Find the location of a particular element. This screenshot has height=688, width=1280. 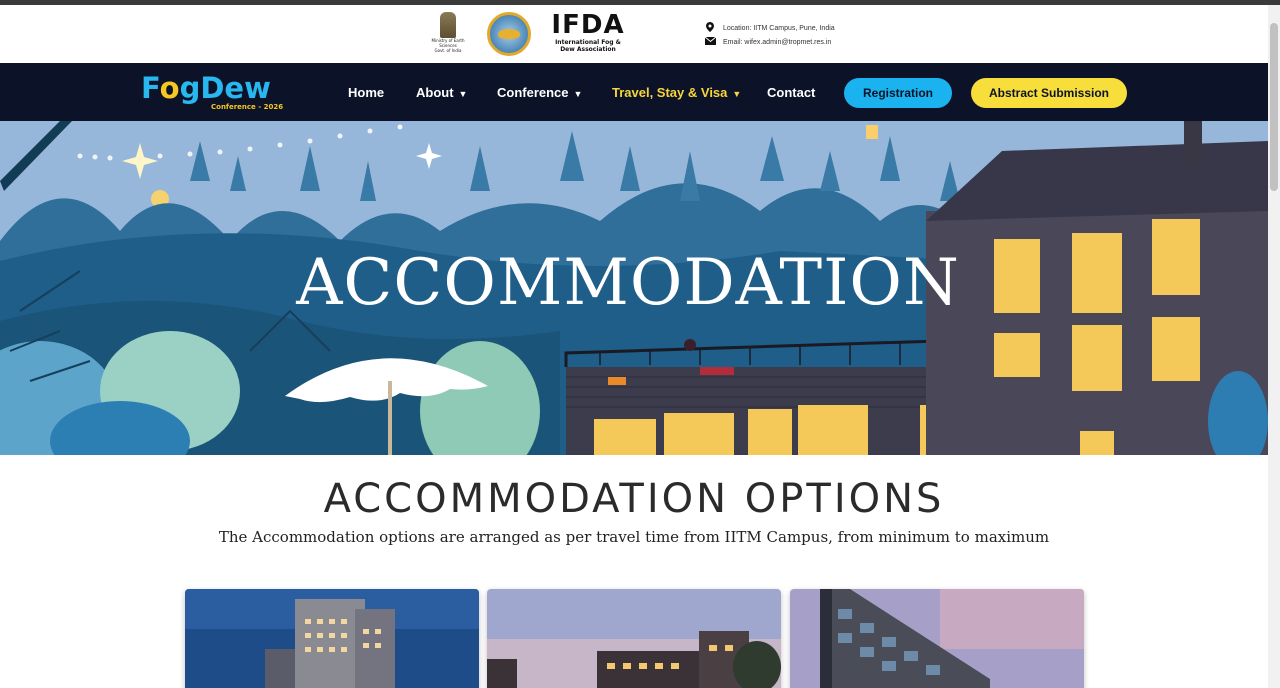

abstract-submission-button: Abstract Submission is located at coordinates (1049, 93).